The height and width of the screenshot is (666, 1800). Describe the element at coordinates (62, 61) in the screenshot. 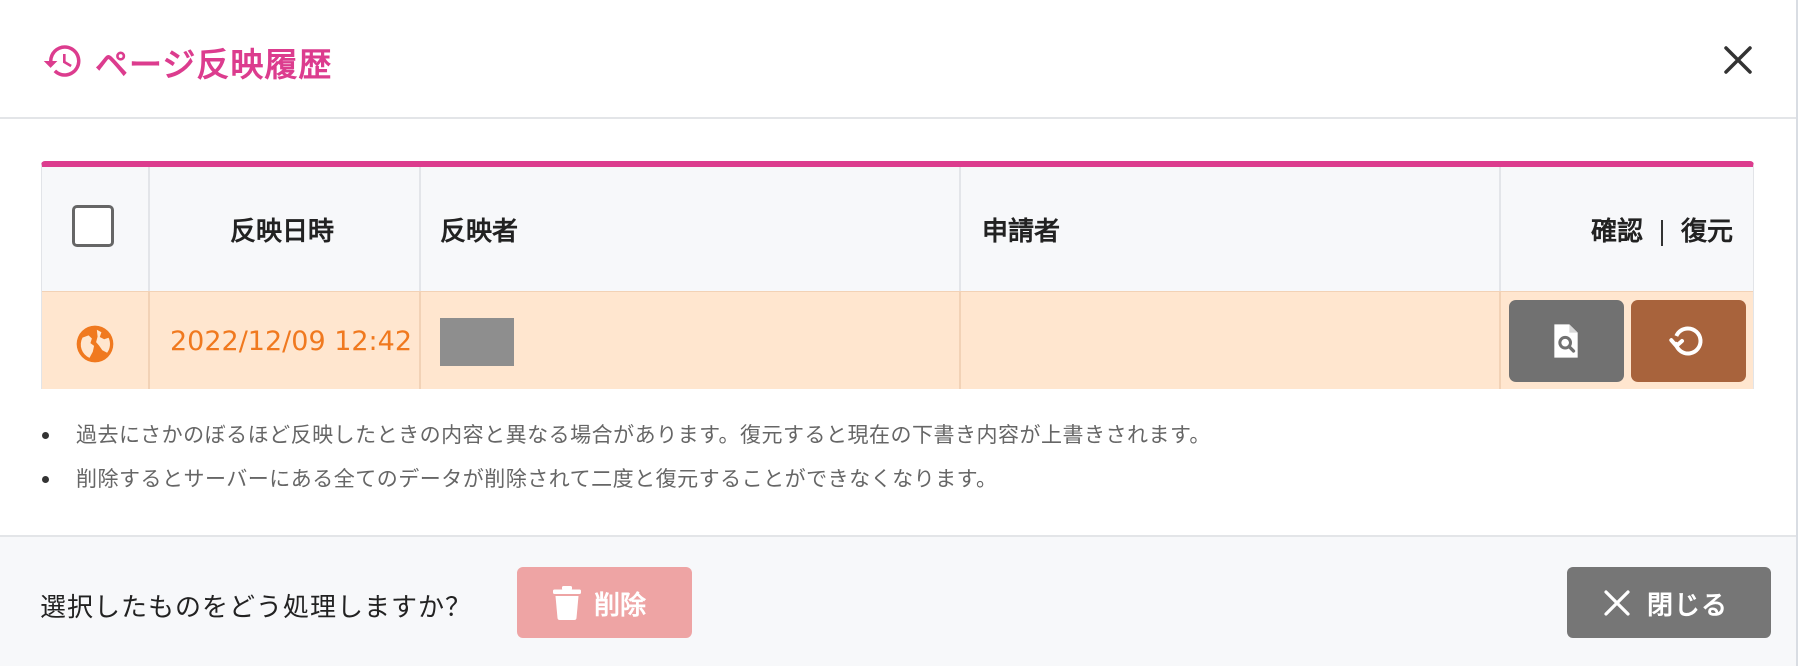

I see `history-icon` at that location.